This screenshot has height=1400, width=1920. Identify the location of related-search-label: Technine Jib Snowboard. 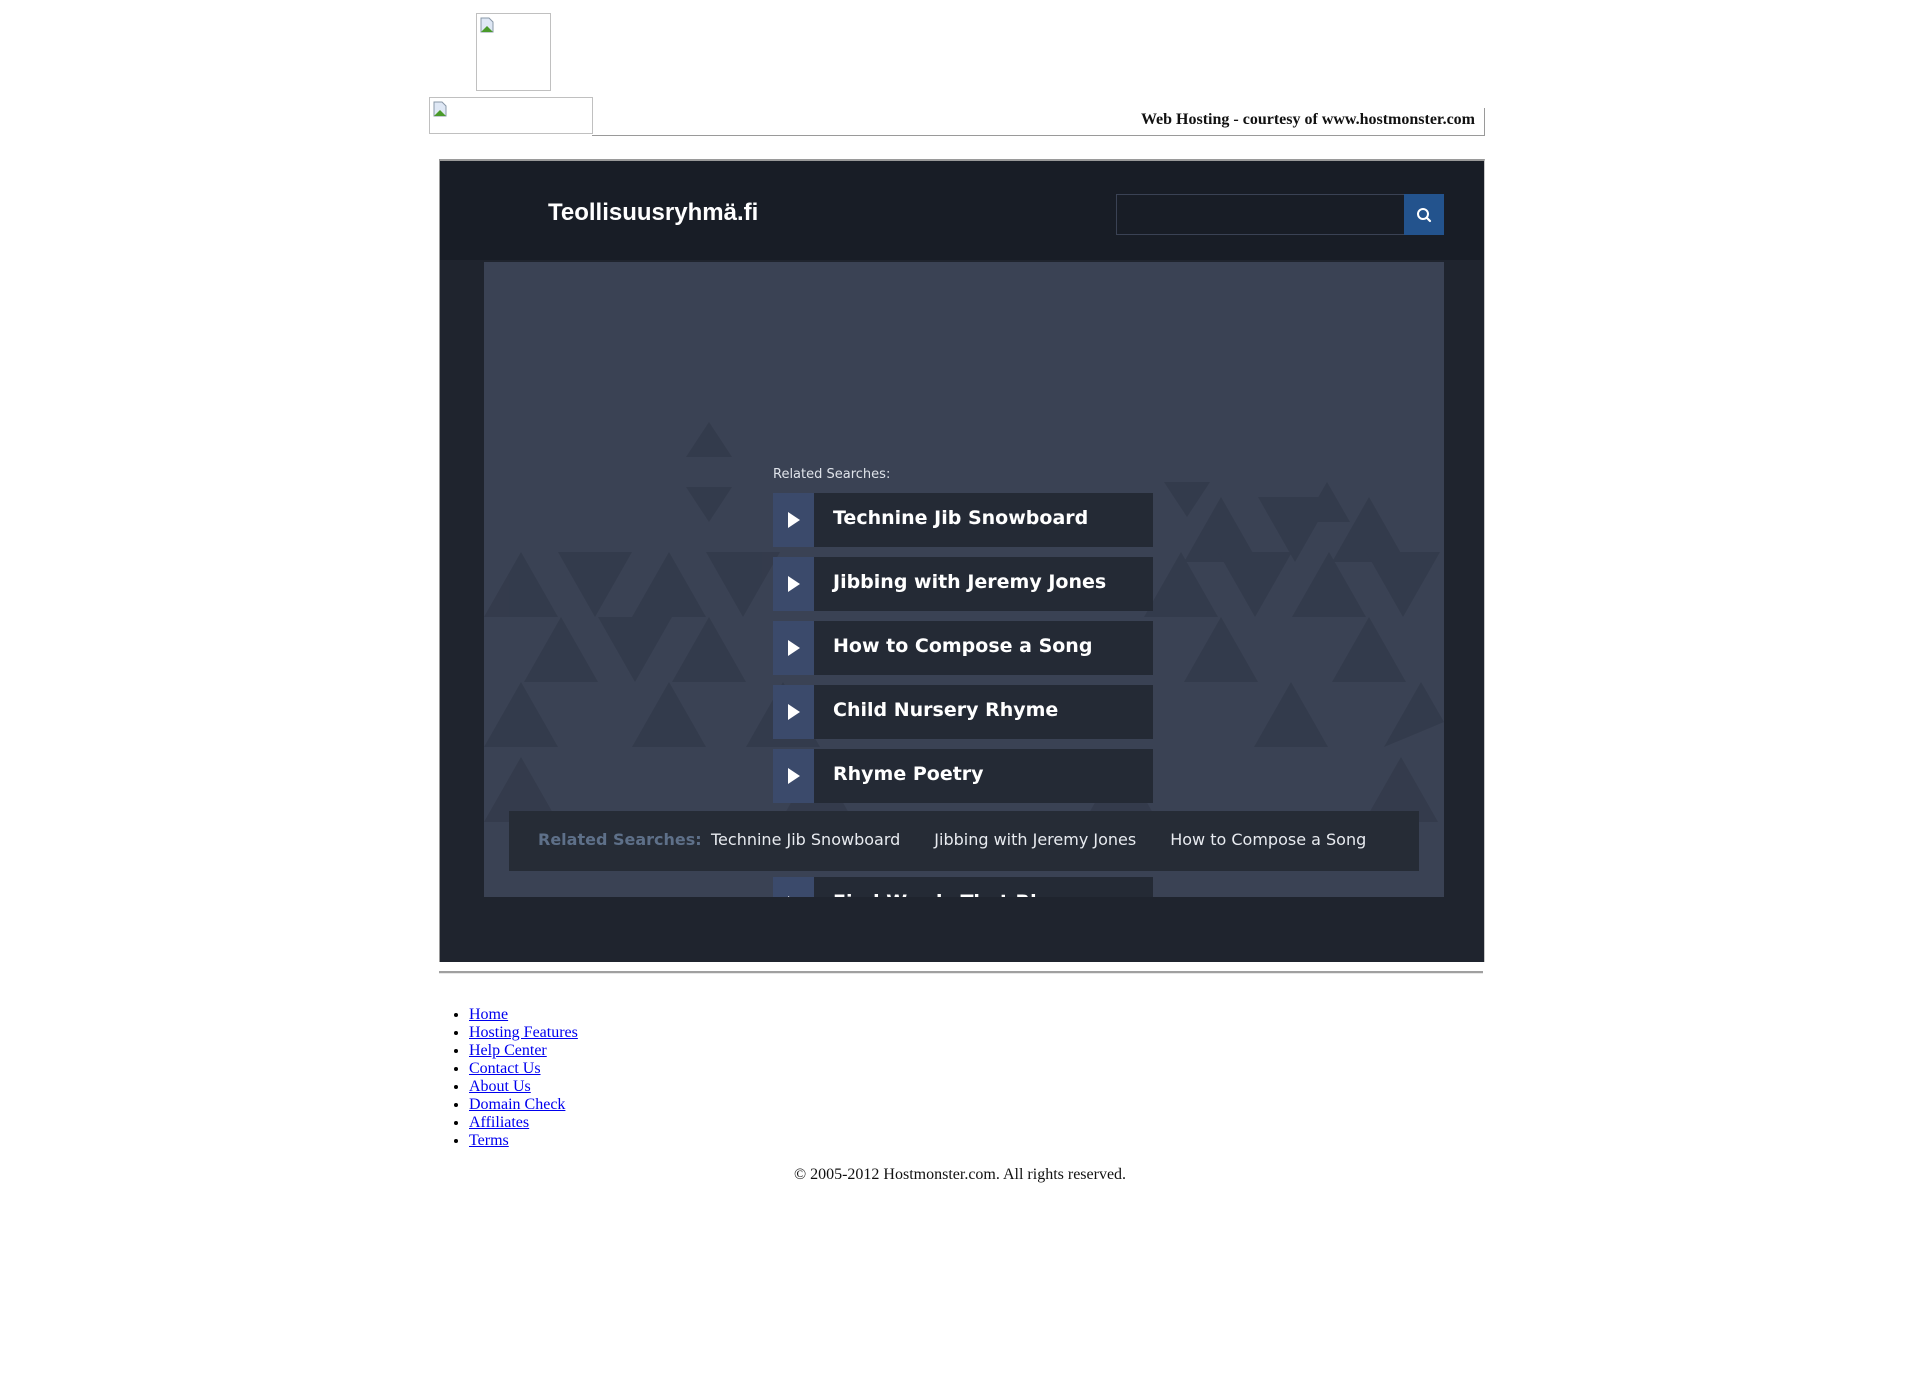
(961, 518).